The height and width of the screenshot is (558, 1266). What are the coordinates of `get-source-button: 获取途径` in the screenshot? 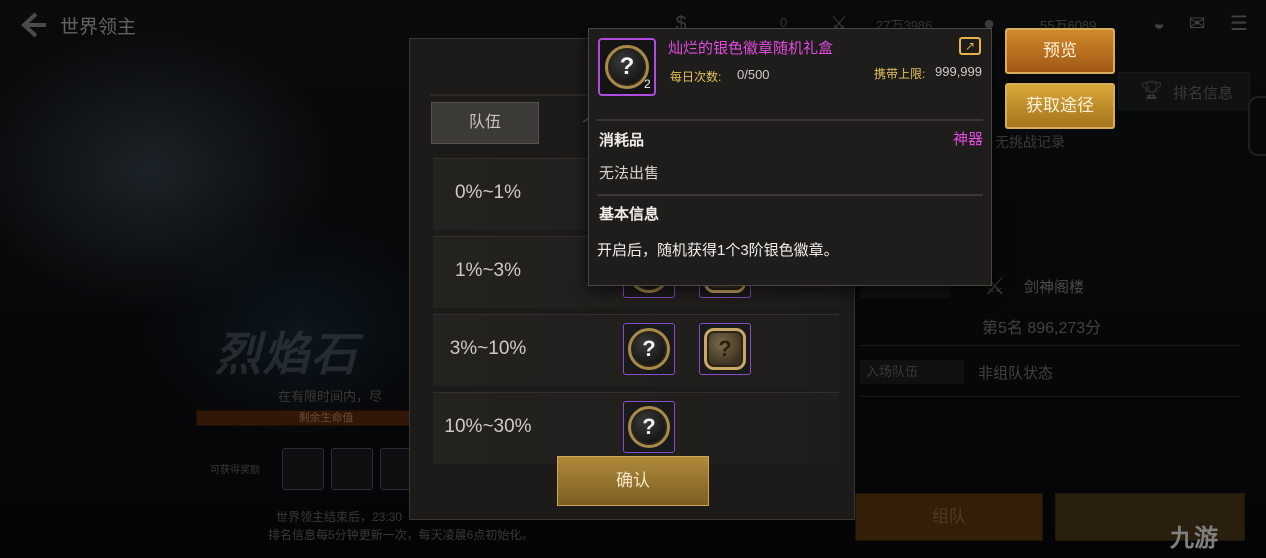 It's located at (1060, 106).